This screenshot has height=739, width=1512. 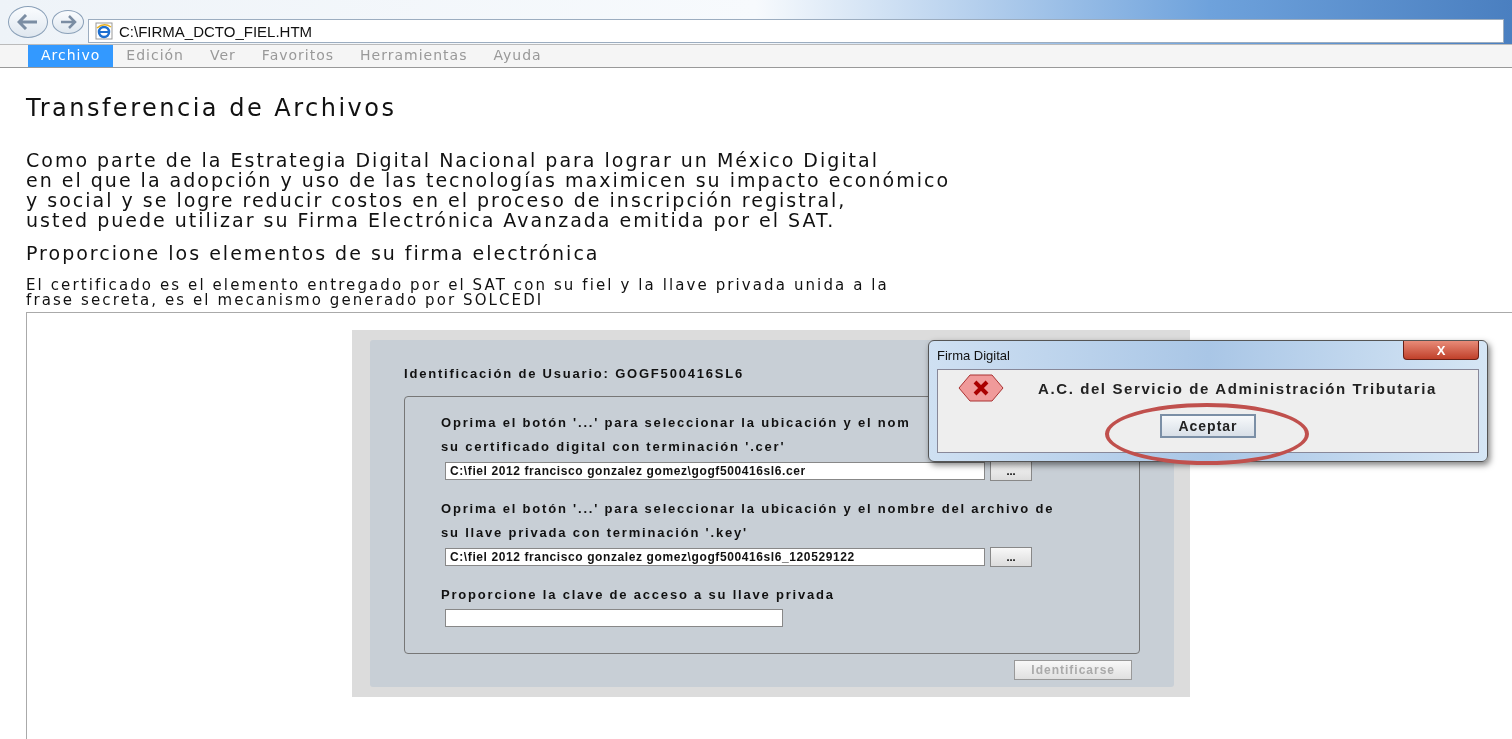 I want to click on menu-item: Ver, so click(x=223, y=56).